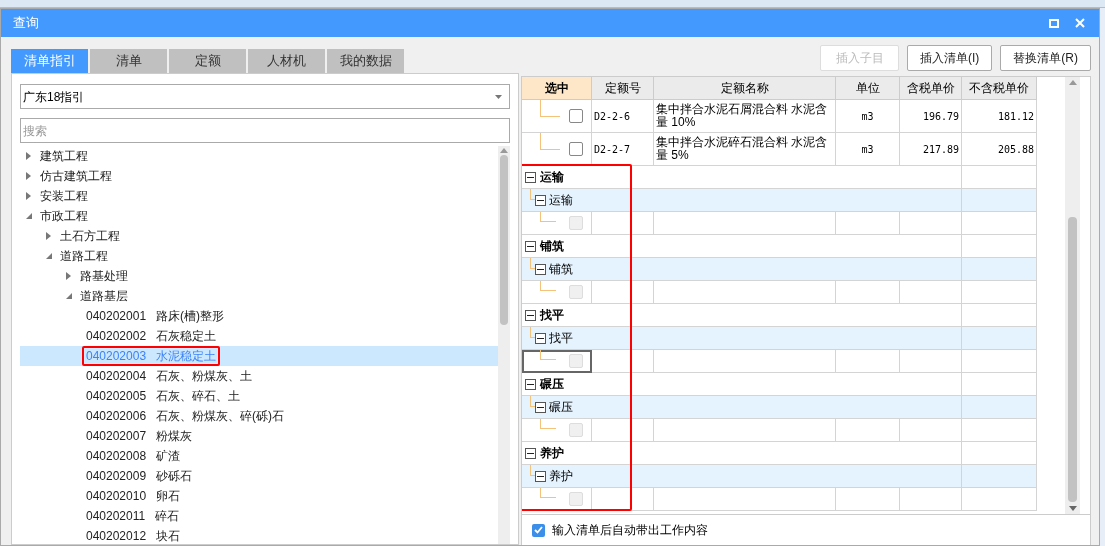  Describe the element at coordinates (561, 269) in the screenshot. I see `subgroup-label: 铺筑` at that location.